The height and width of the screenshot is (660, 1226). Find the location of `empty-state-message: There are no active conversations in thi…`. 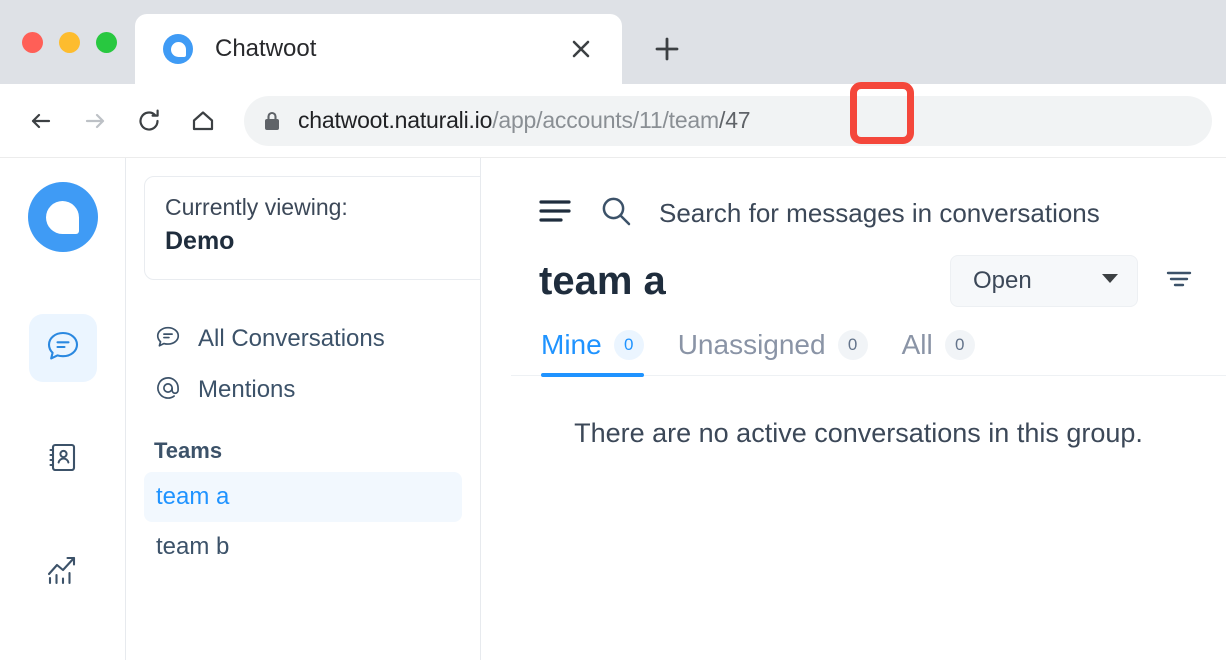

empty-state-message: There are no active conversations in thi… is located at coordinates (858, 433).